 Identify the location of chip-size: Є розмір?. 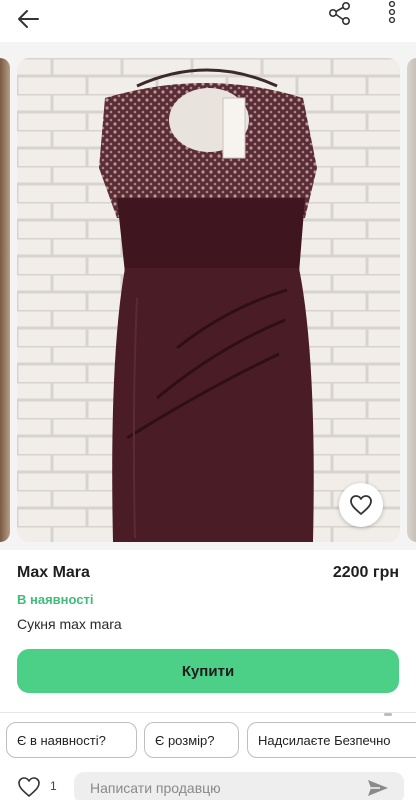
(191, 740).